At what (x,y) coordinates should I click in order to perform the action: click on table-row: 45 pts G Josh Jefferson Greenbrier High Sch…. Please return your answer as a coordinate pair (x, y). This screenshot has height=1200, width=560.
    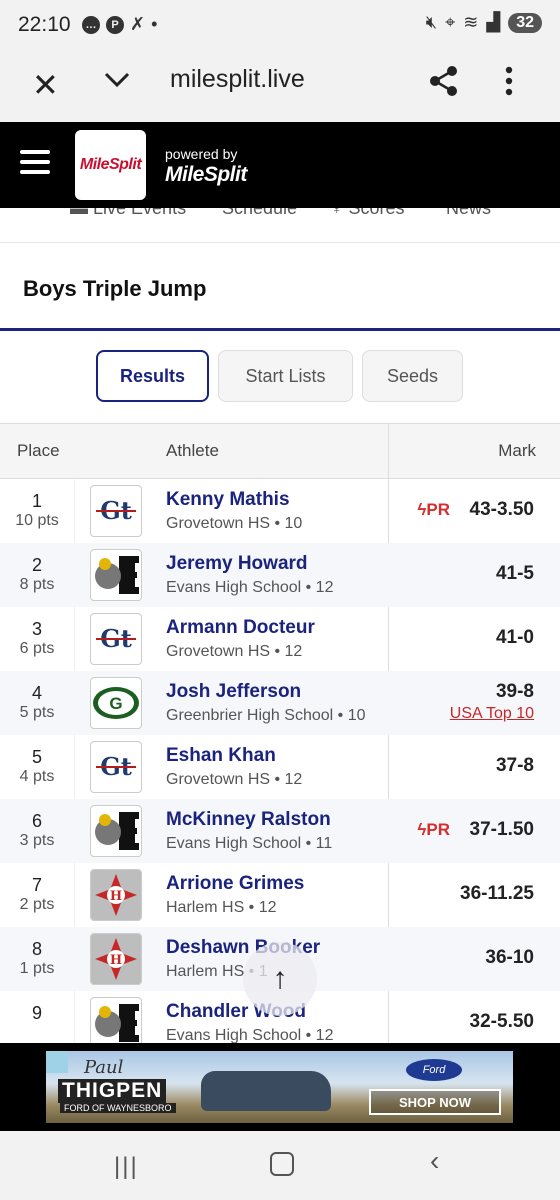
    Looking at the image, I should click on (280, 703).